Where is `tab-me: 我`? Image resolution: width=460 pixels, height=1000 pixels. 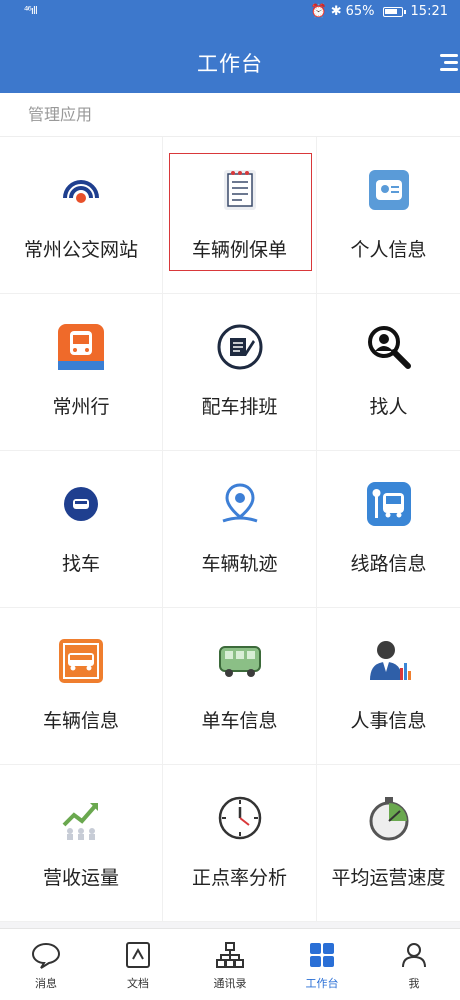
tab-me: 我 is located at coordinates (414, 964).